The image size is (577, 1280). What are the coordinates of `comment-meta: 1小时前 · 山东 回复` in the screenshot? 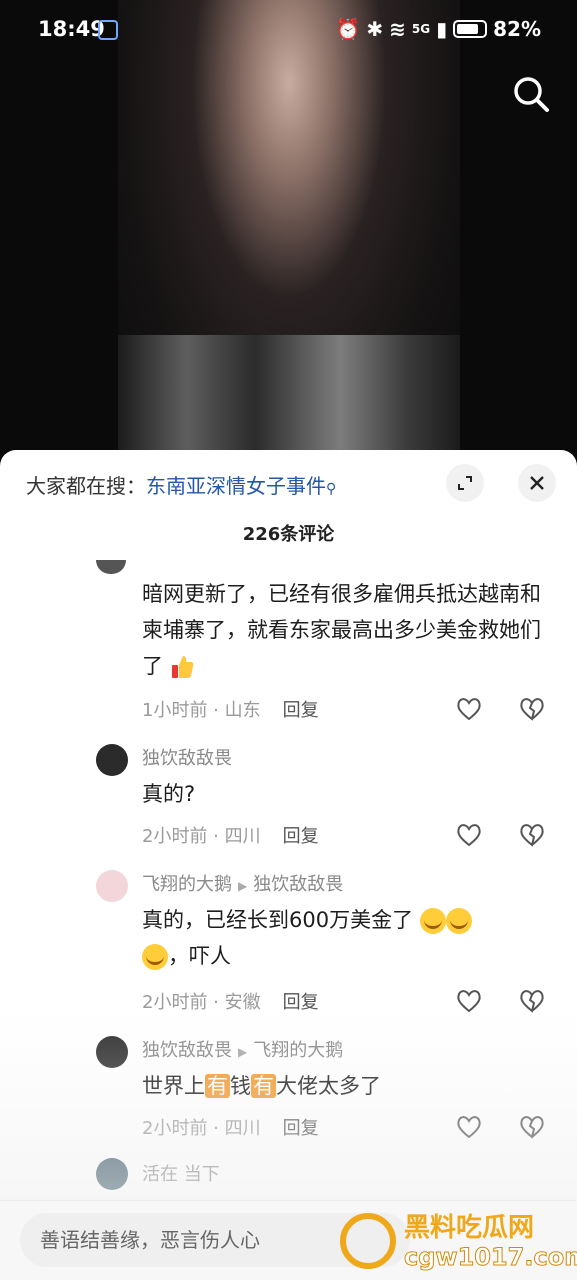 It's located at (230, 710).